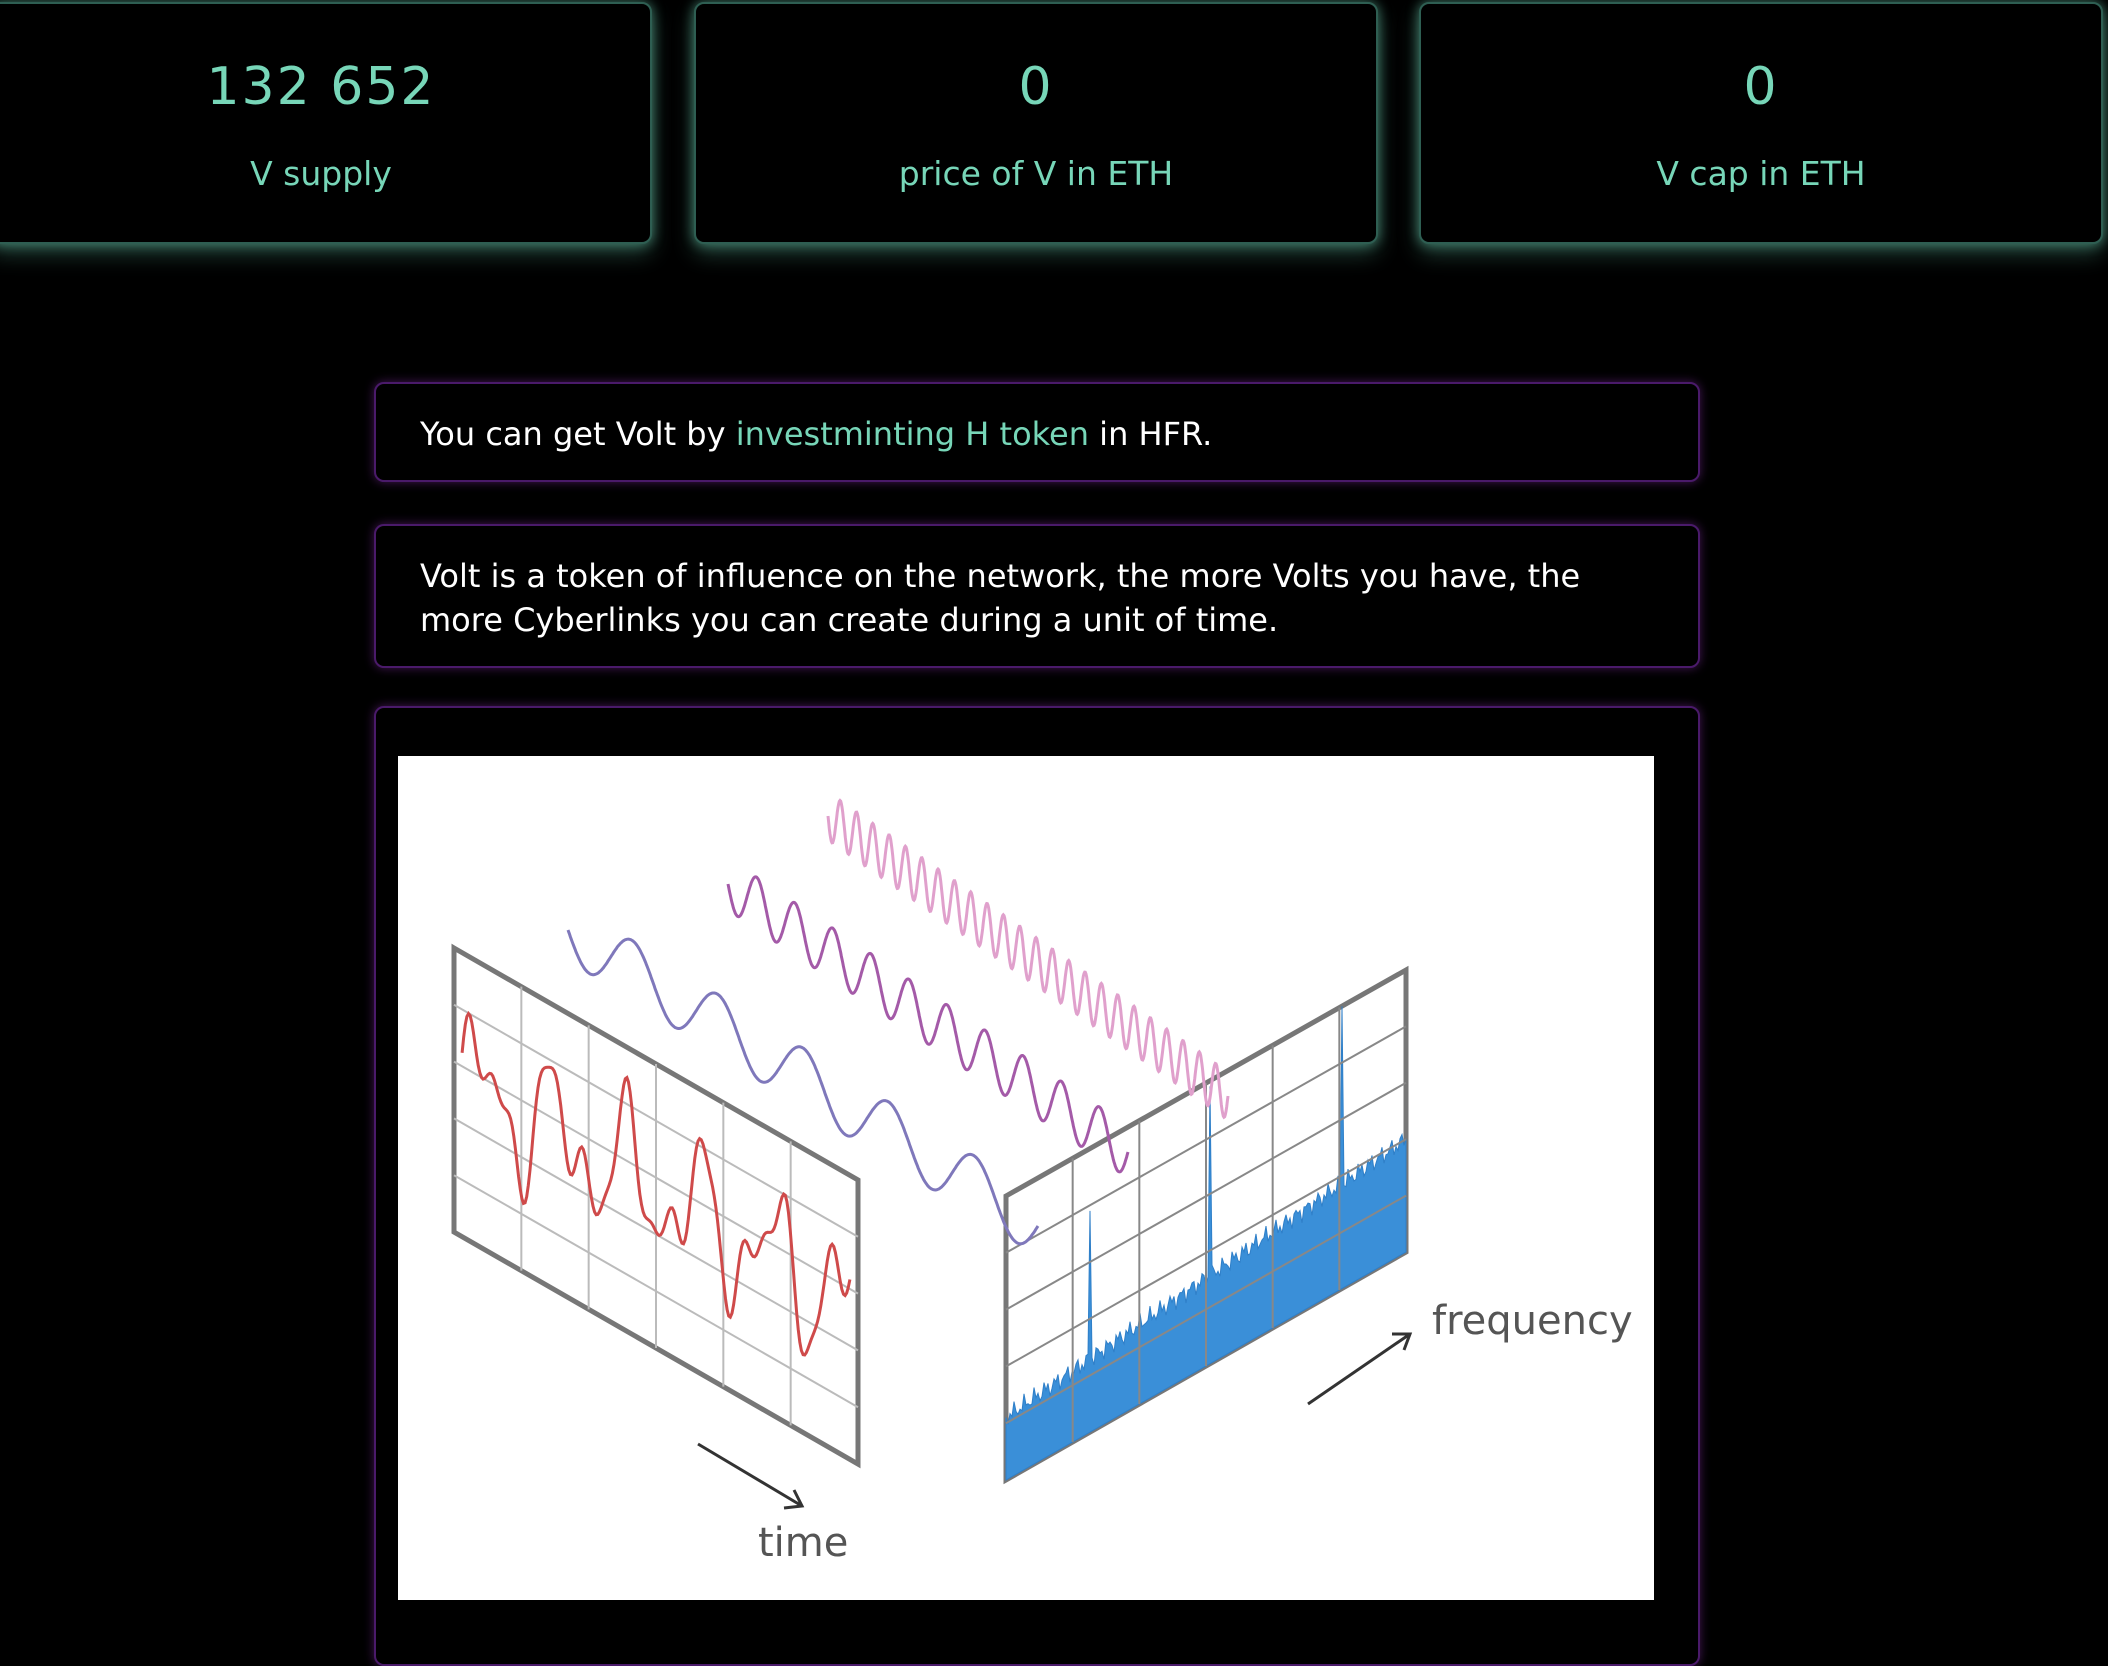  Describe the element at coordinates (1761, 173) in the screenshot. I see `cap-label: V cap in ETH` at that location.